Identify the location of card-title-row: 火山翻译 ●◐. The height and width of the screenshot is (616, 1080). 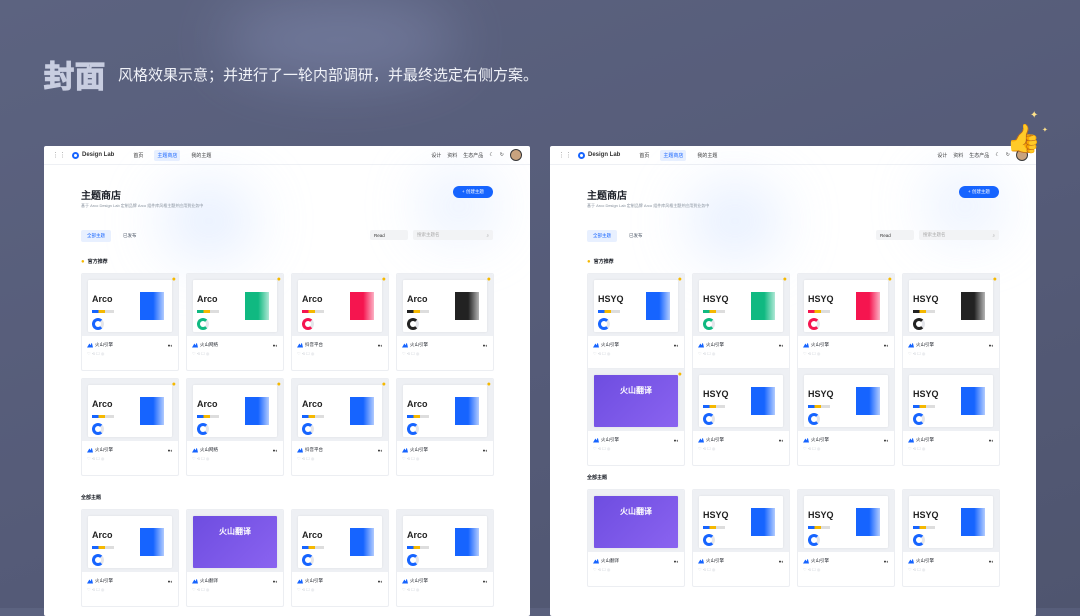
(636, 561).